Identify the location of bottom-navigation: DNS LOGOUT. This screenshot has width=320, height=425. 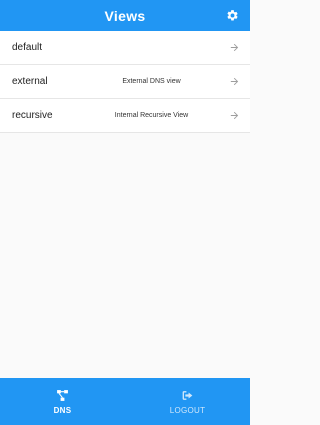
(125, 401).